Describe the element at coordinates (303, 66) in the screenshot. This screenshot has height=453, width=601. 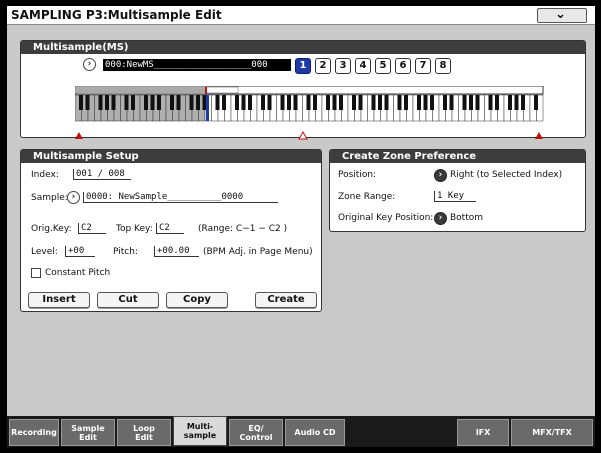
I see `ms-index-button-1: 1` at that location.